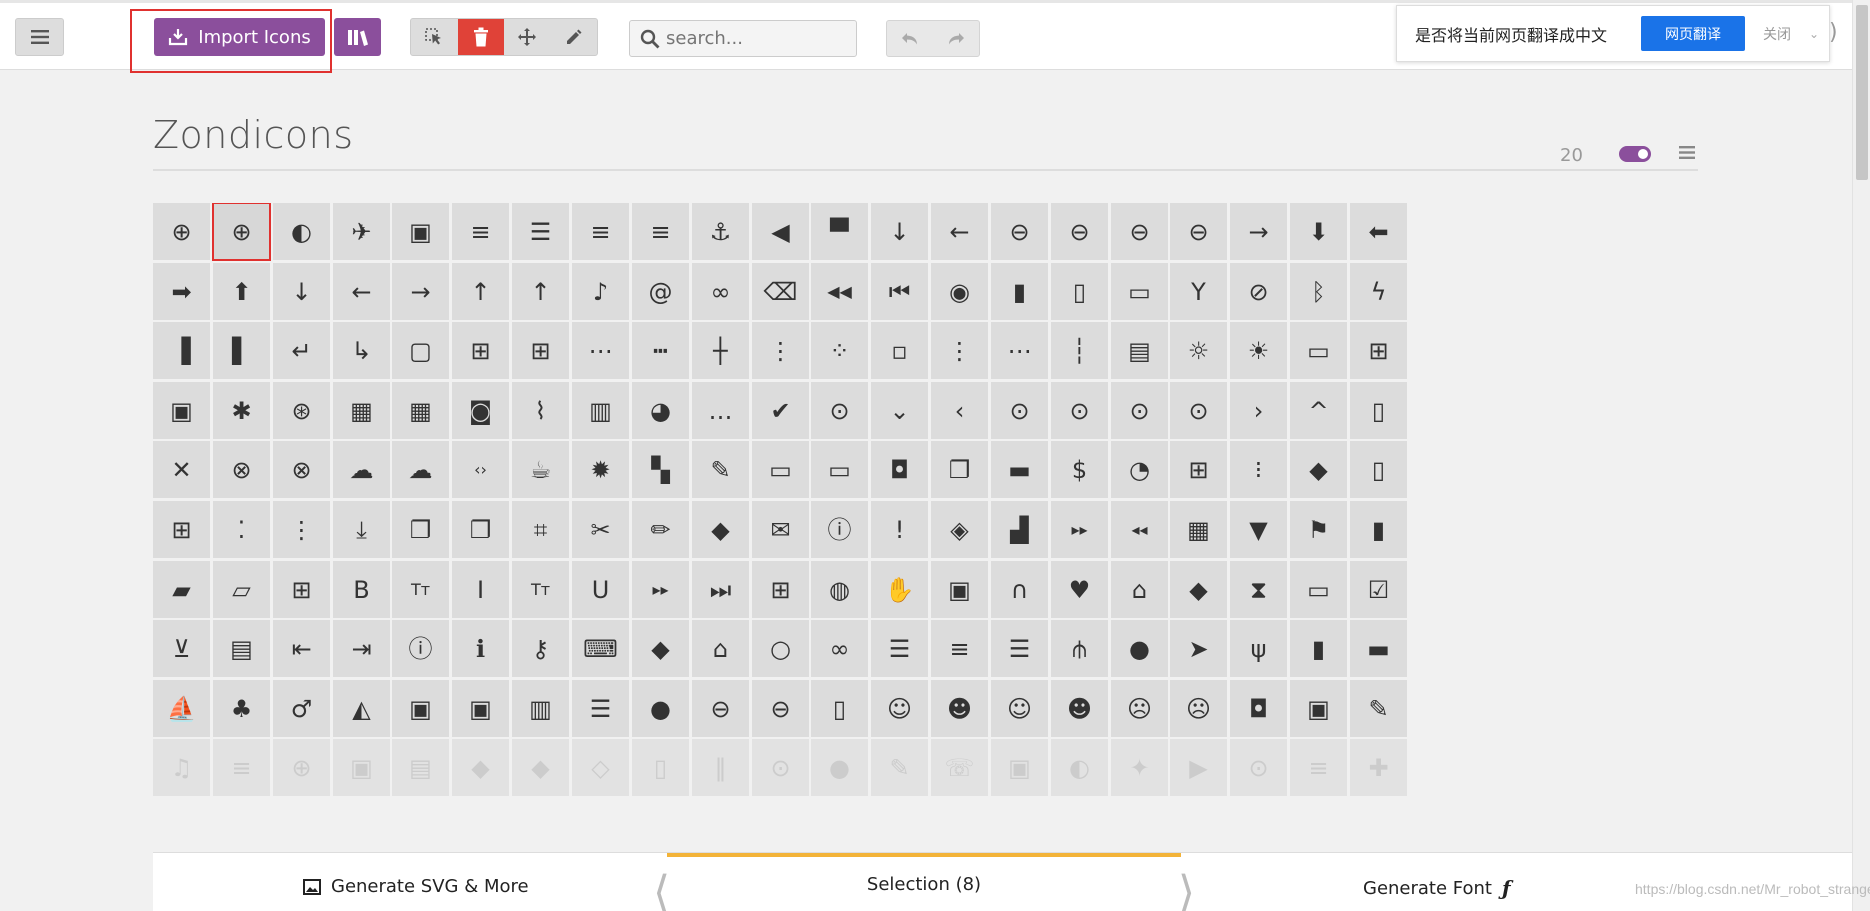  I want to click on book-reference-icon: ▐, so click(181, 350).